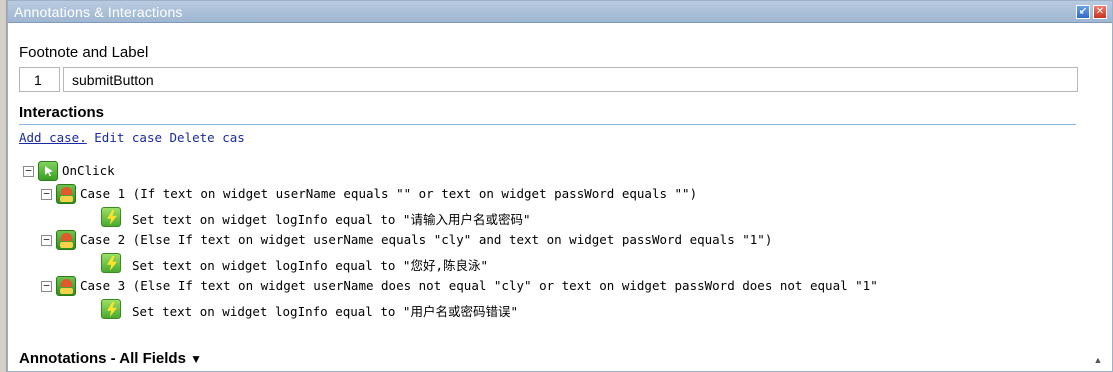  I want to click on footnote-section-label: Footnote and Label, so click(84, 52).